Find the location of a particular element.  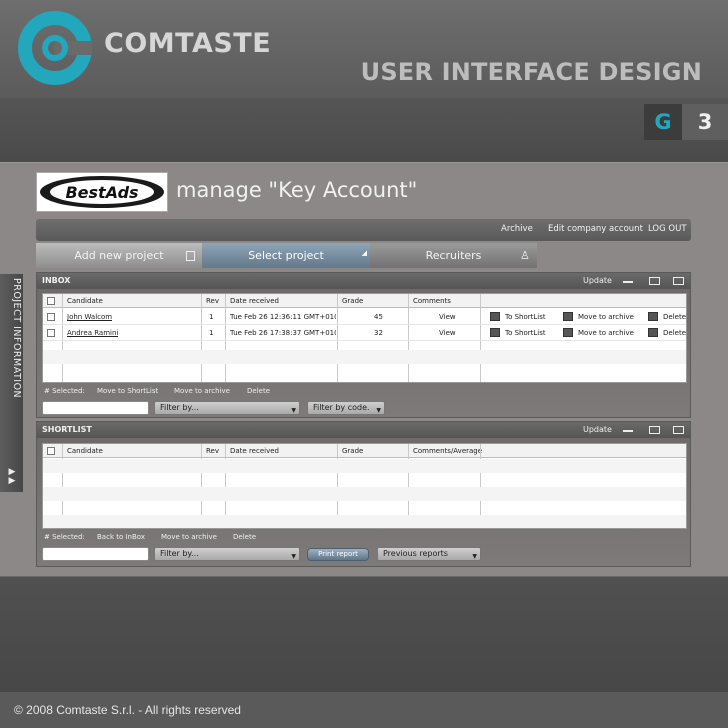

candidate-link: Andrea Ramini is located at coordinates (92, 333).